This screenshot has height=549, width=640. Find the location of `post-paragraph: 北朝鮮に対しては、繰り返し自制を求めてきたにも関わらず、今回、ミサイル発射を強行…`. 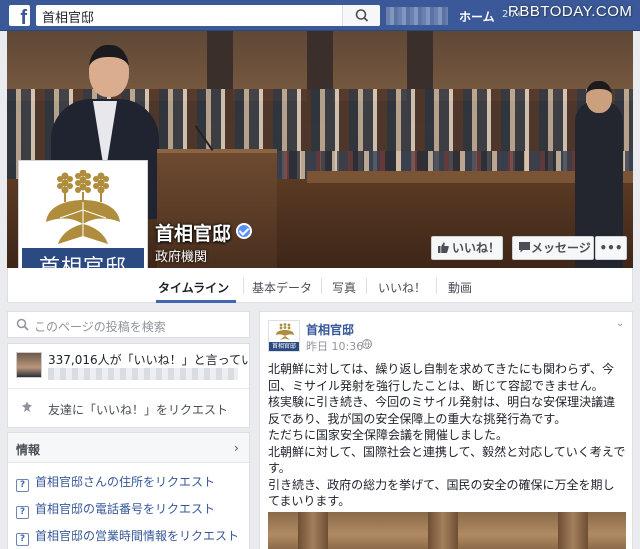

post-paragraph: 北朝鮮に対しては、繰り返し自制を求めてきたにも関わらず、今回、ミサイル発射を強行… is located at coordinates (441, 377).